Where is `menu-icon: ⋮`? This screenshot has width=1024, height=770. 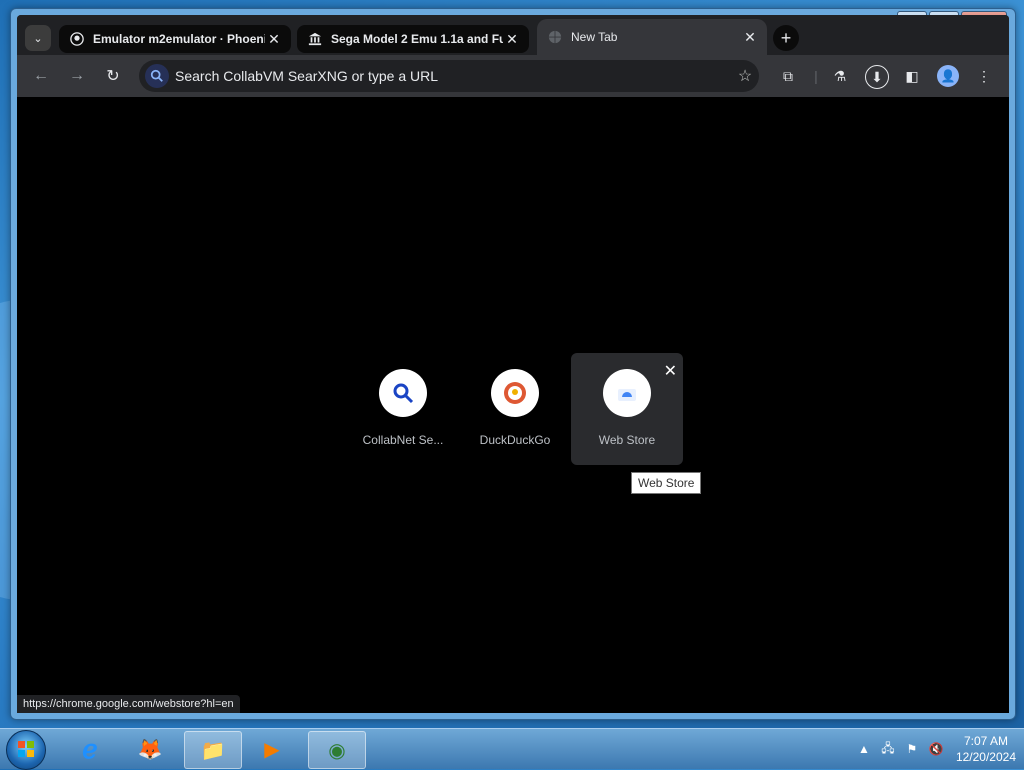 menu-icon: ⋮ is located at coordinates (984, 76).